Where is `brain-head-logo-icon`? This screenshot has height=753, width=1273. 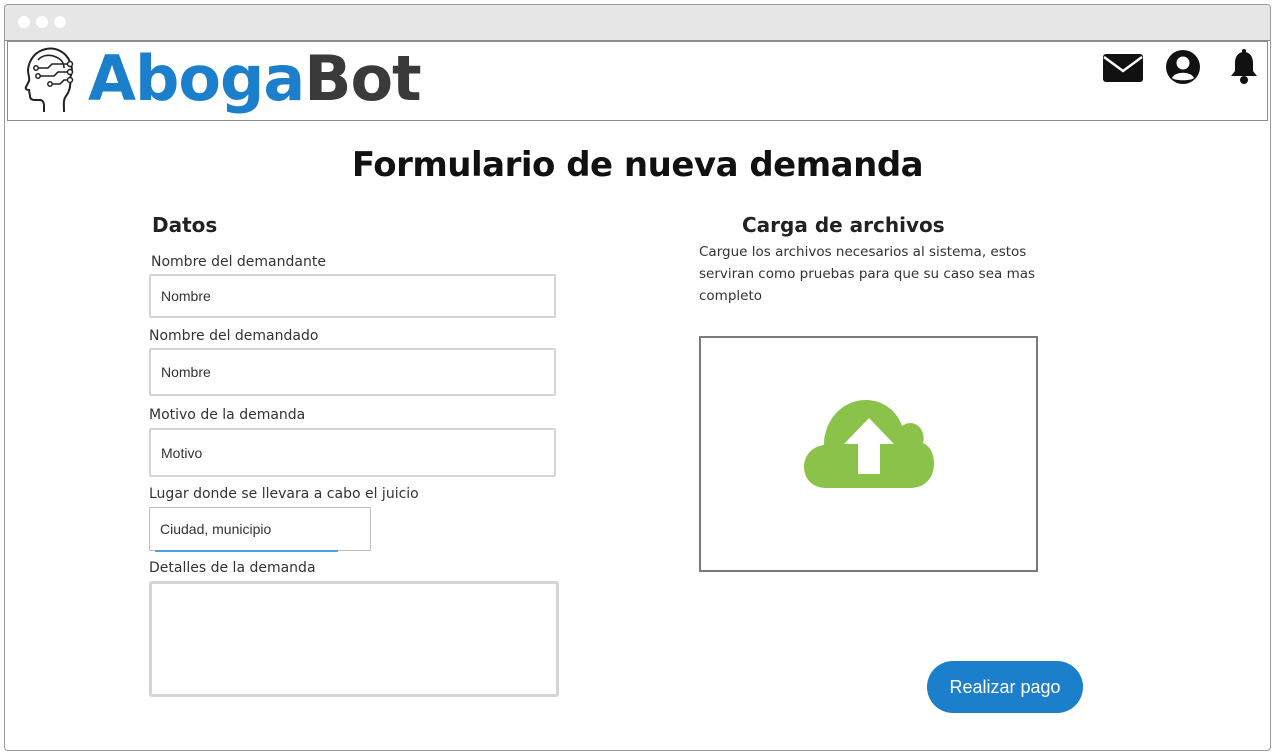 brain-head-logo-icon is located at coordinates (49, 80).